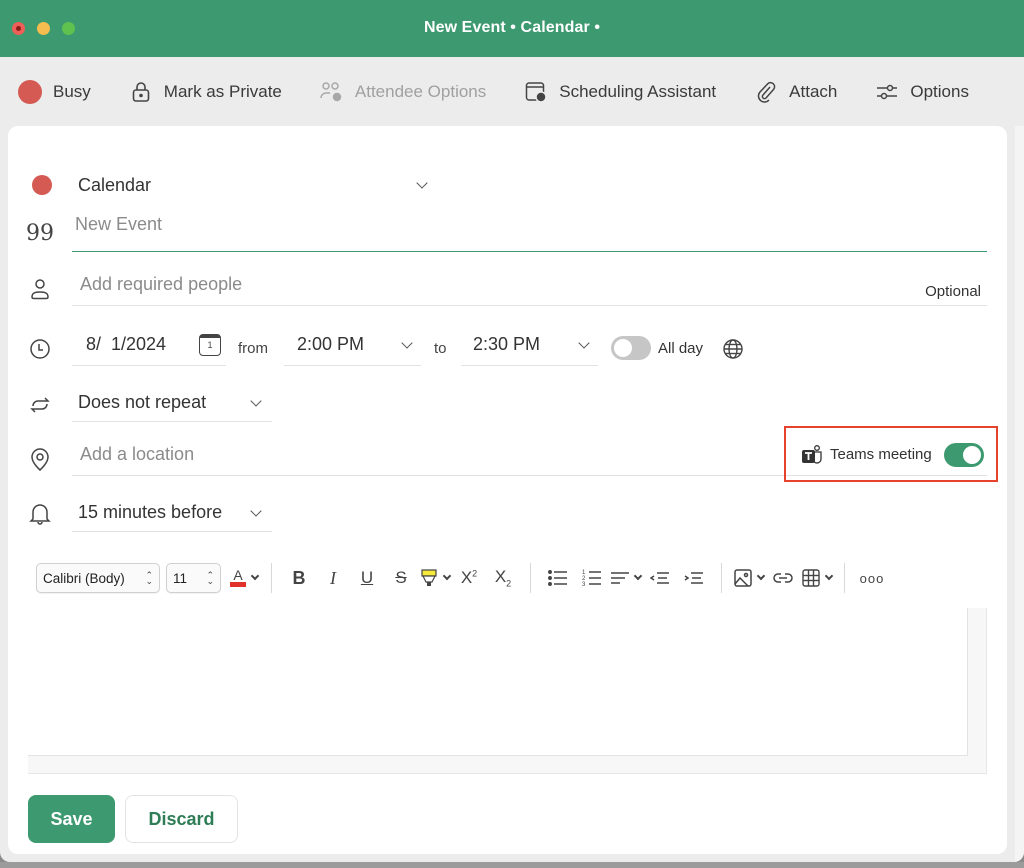 This screenshot has height=868, width=1024. What do you see at coordinates (469, 578) in the screenshot?
I see `superscript-button: X2` at bounding box center [469, 578].